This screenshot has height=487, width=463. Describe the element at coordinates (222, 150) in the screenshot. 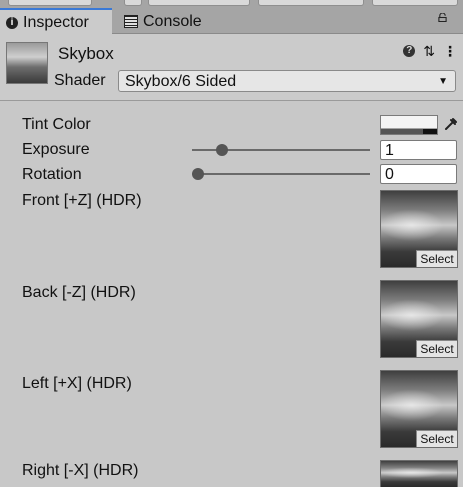

I see `exposure-slider-handle` at that location.